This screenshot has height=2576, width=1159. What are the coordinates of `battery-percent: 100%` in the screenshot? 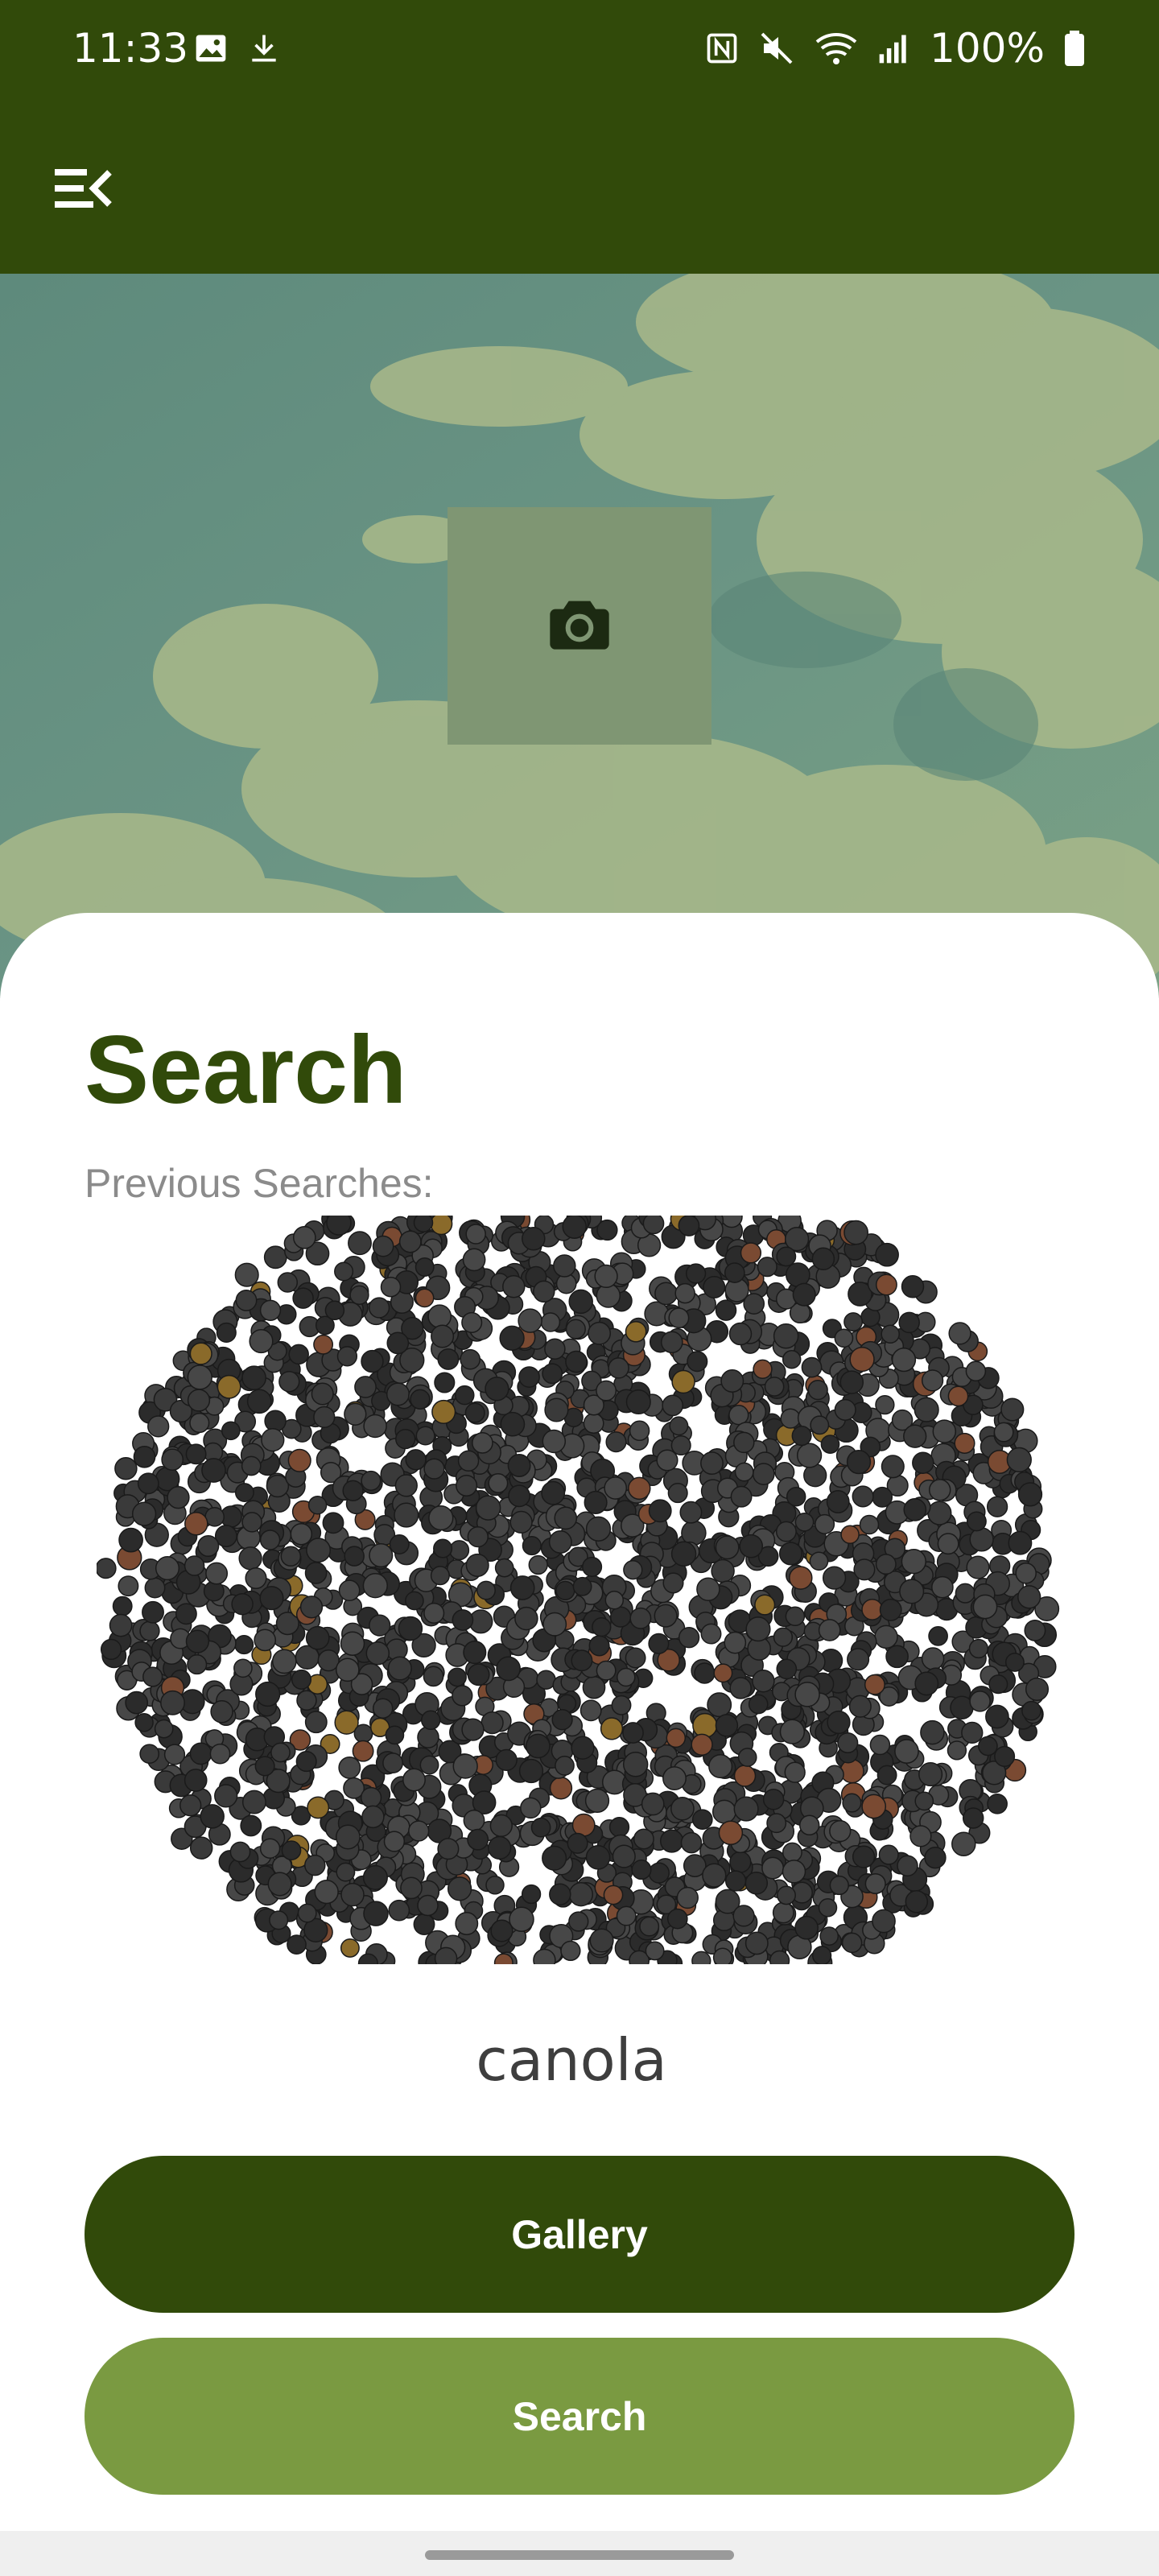 It's located at (987, 48).